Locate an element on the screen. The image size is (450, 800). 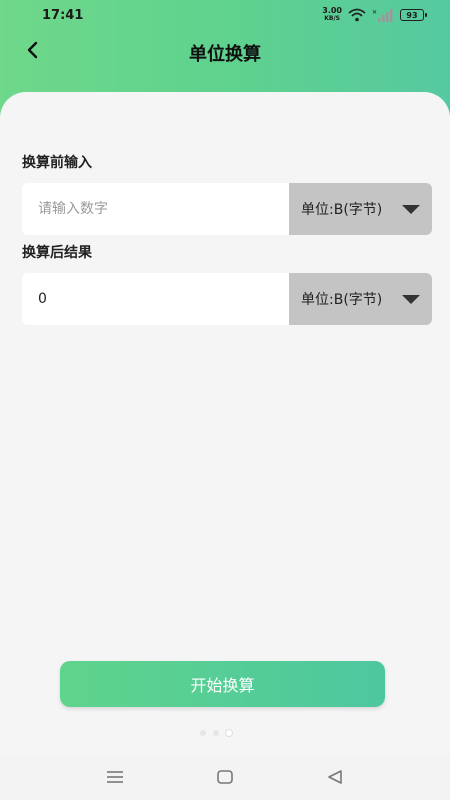
page-indicator is located at coordinates (216, 733).